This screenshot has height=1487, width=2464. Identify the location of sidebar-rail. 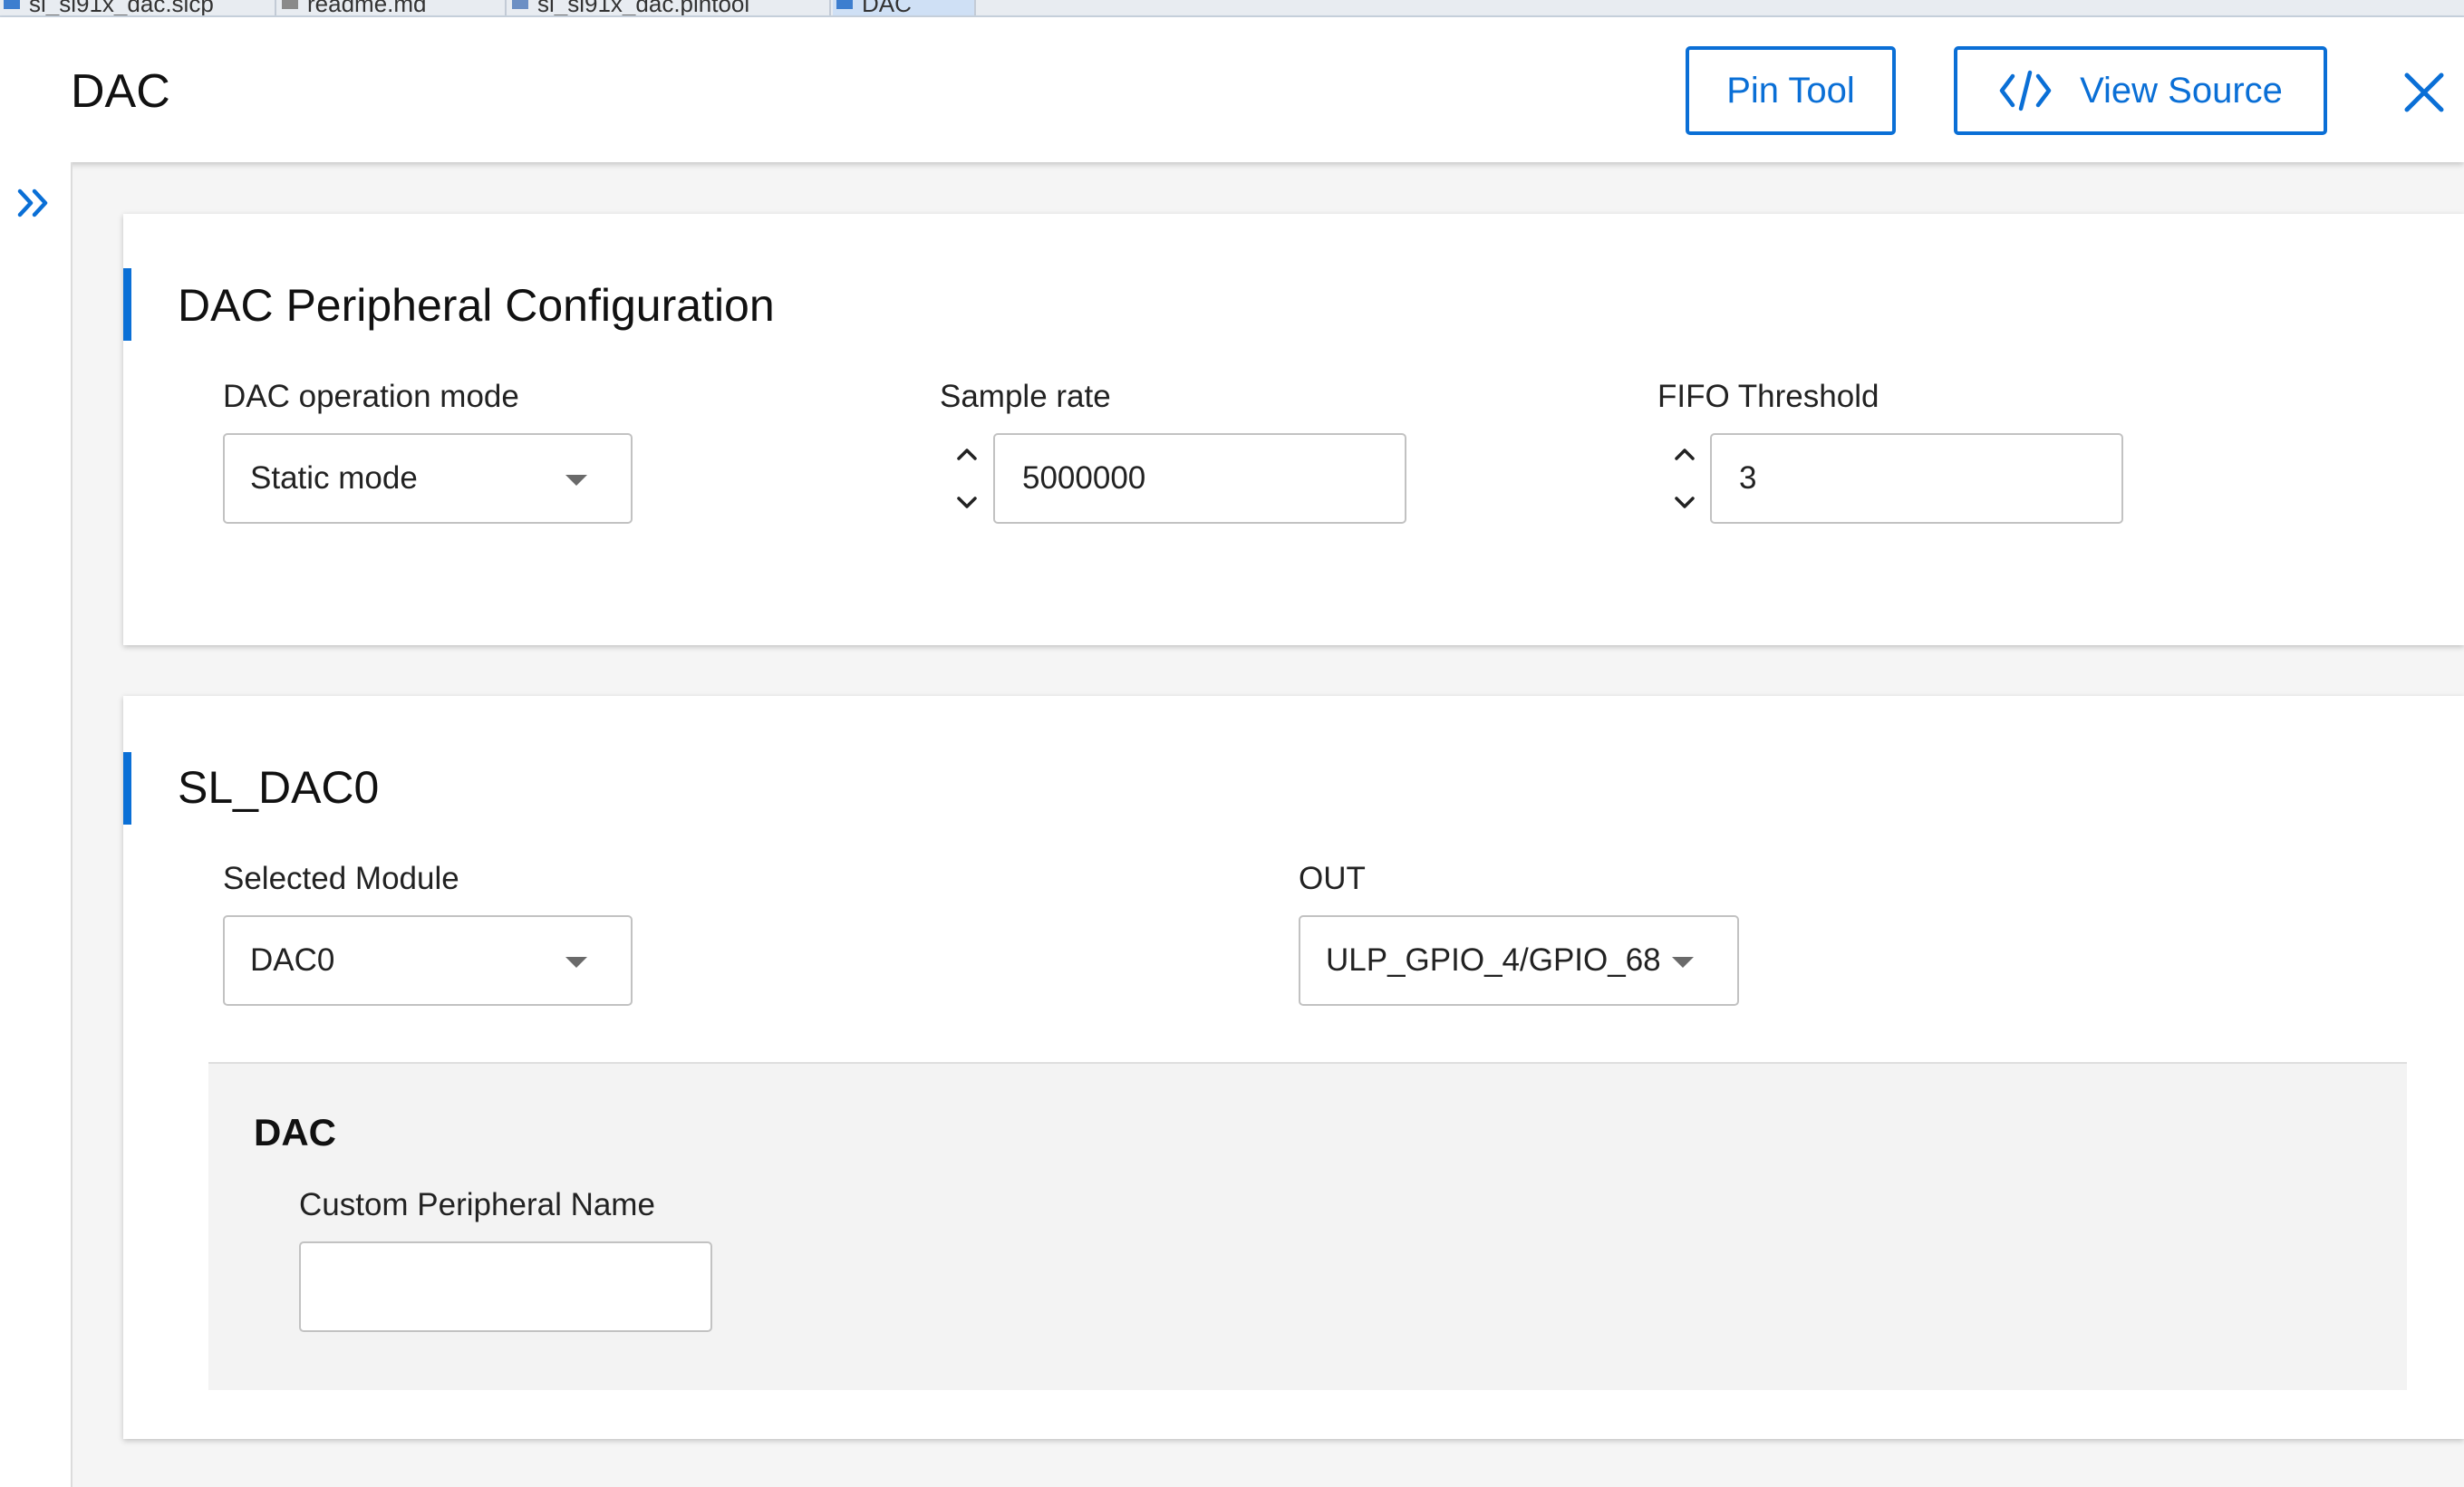
(36, 824).